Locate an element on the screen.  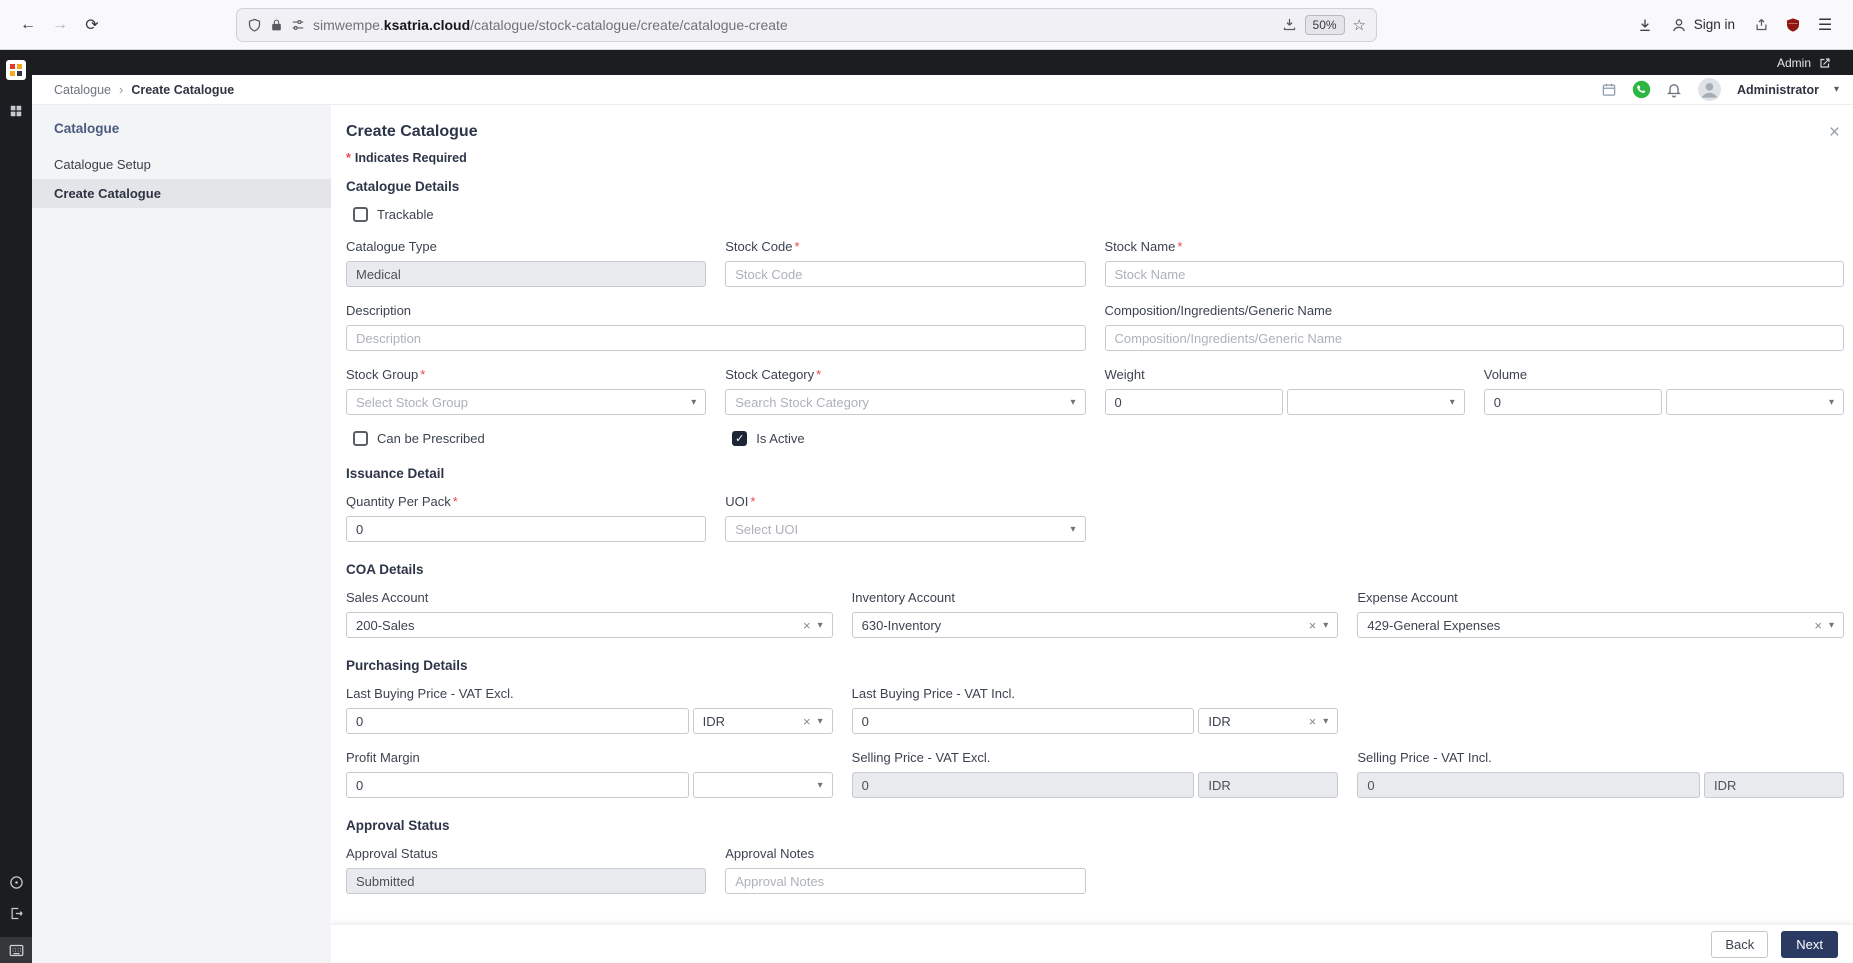
sidebar-item-create-catalogue: Create Catalogue is located at coordinates (181, 193).